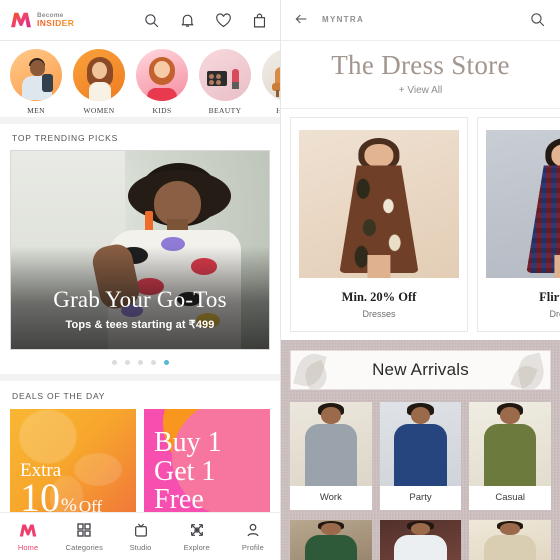 This screenshot has height=560, width=560. I want to click on nav-item-studio: Studio, so click(140, 537).